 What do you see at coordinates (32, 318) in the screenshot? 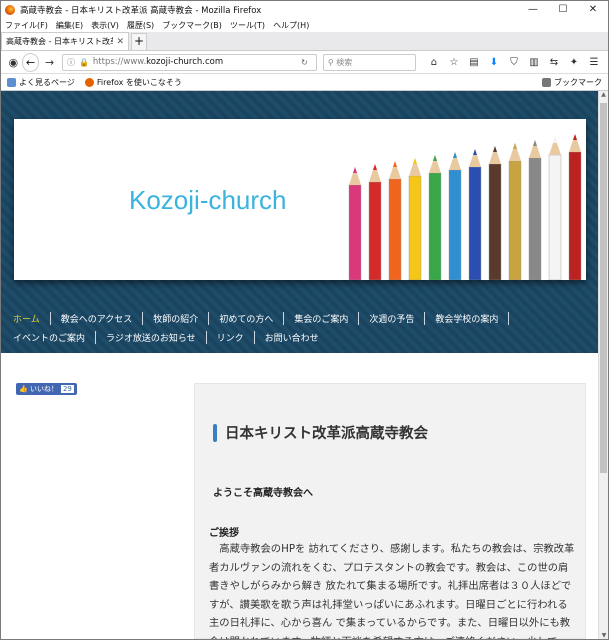
I see `nav-home: ホーム` at bounding box center [32, 318].